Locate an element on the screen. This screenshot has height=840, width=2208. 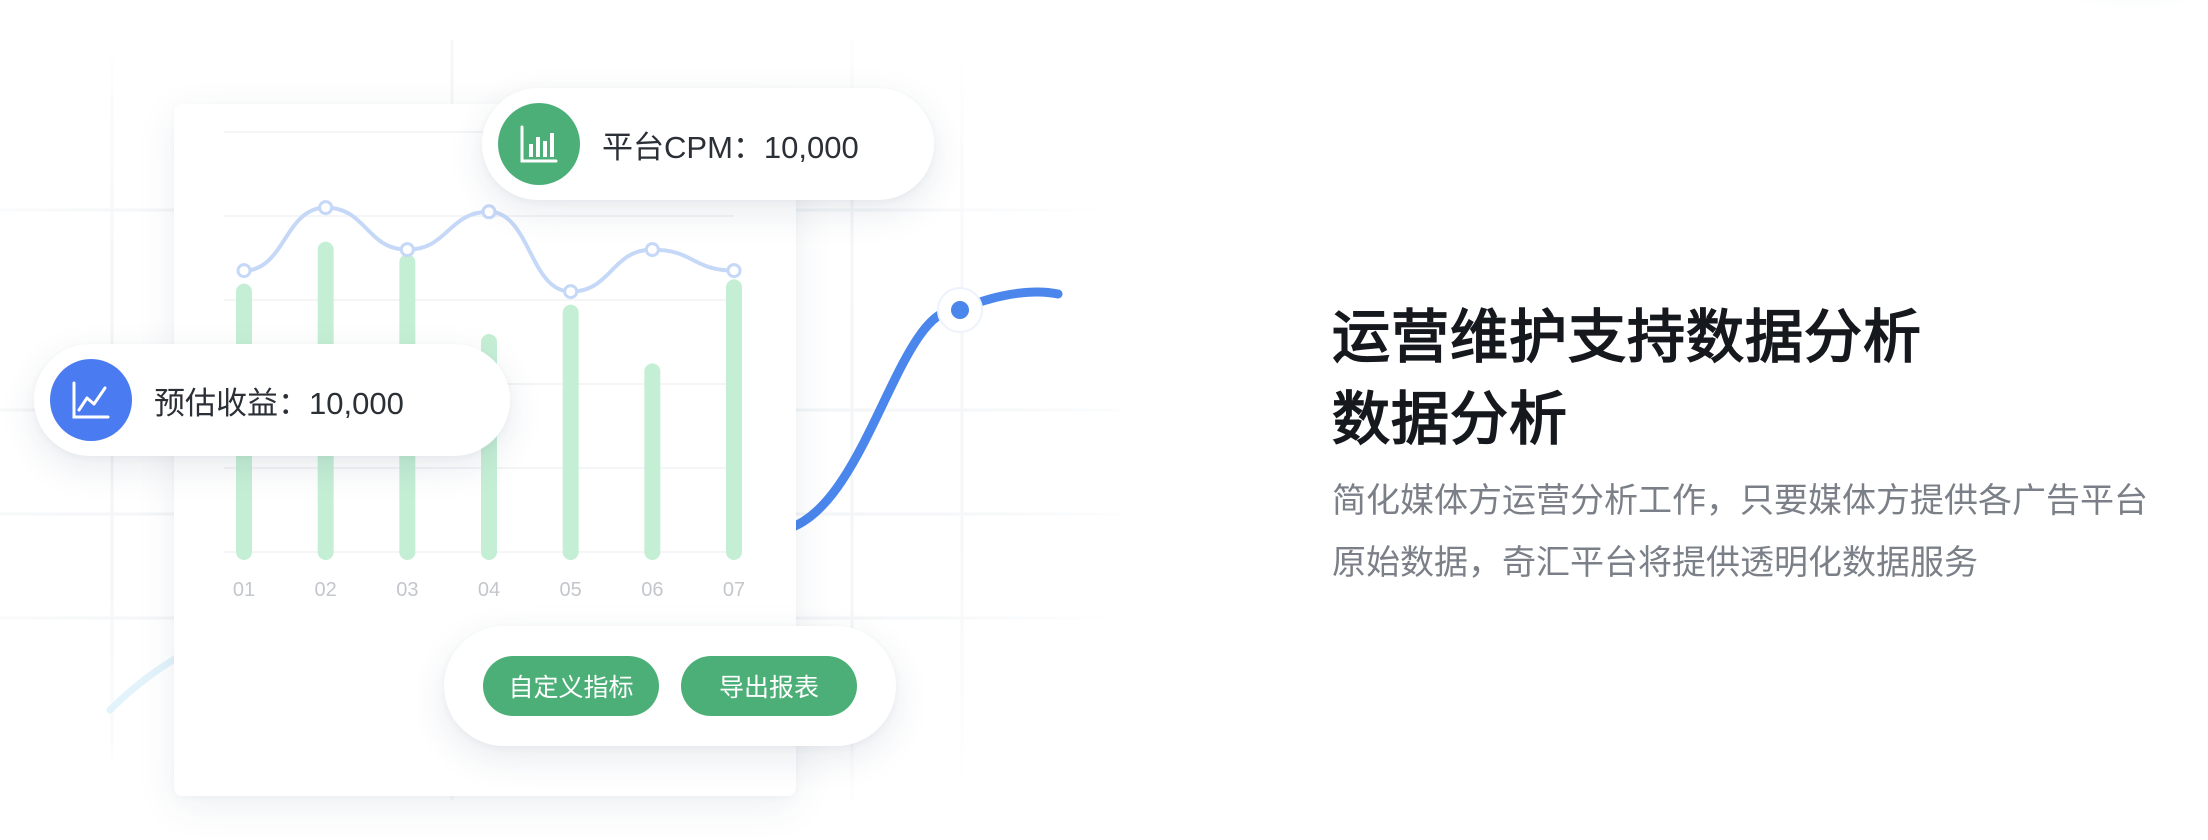
income-label: 预估收益：10,000 is located at coordinates (279, 403).